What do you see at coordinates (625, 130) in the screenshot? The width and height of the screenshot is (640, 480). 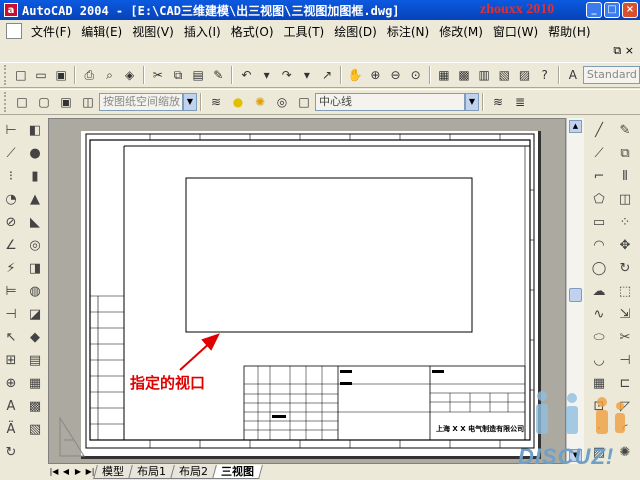 I see `erase-icon: ✎` at bounding box center [625, 130].